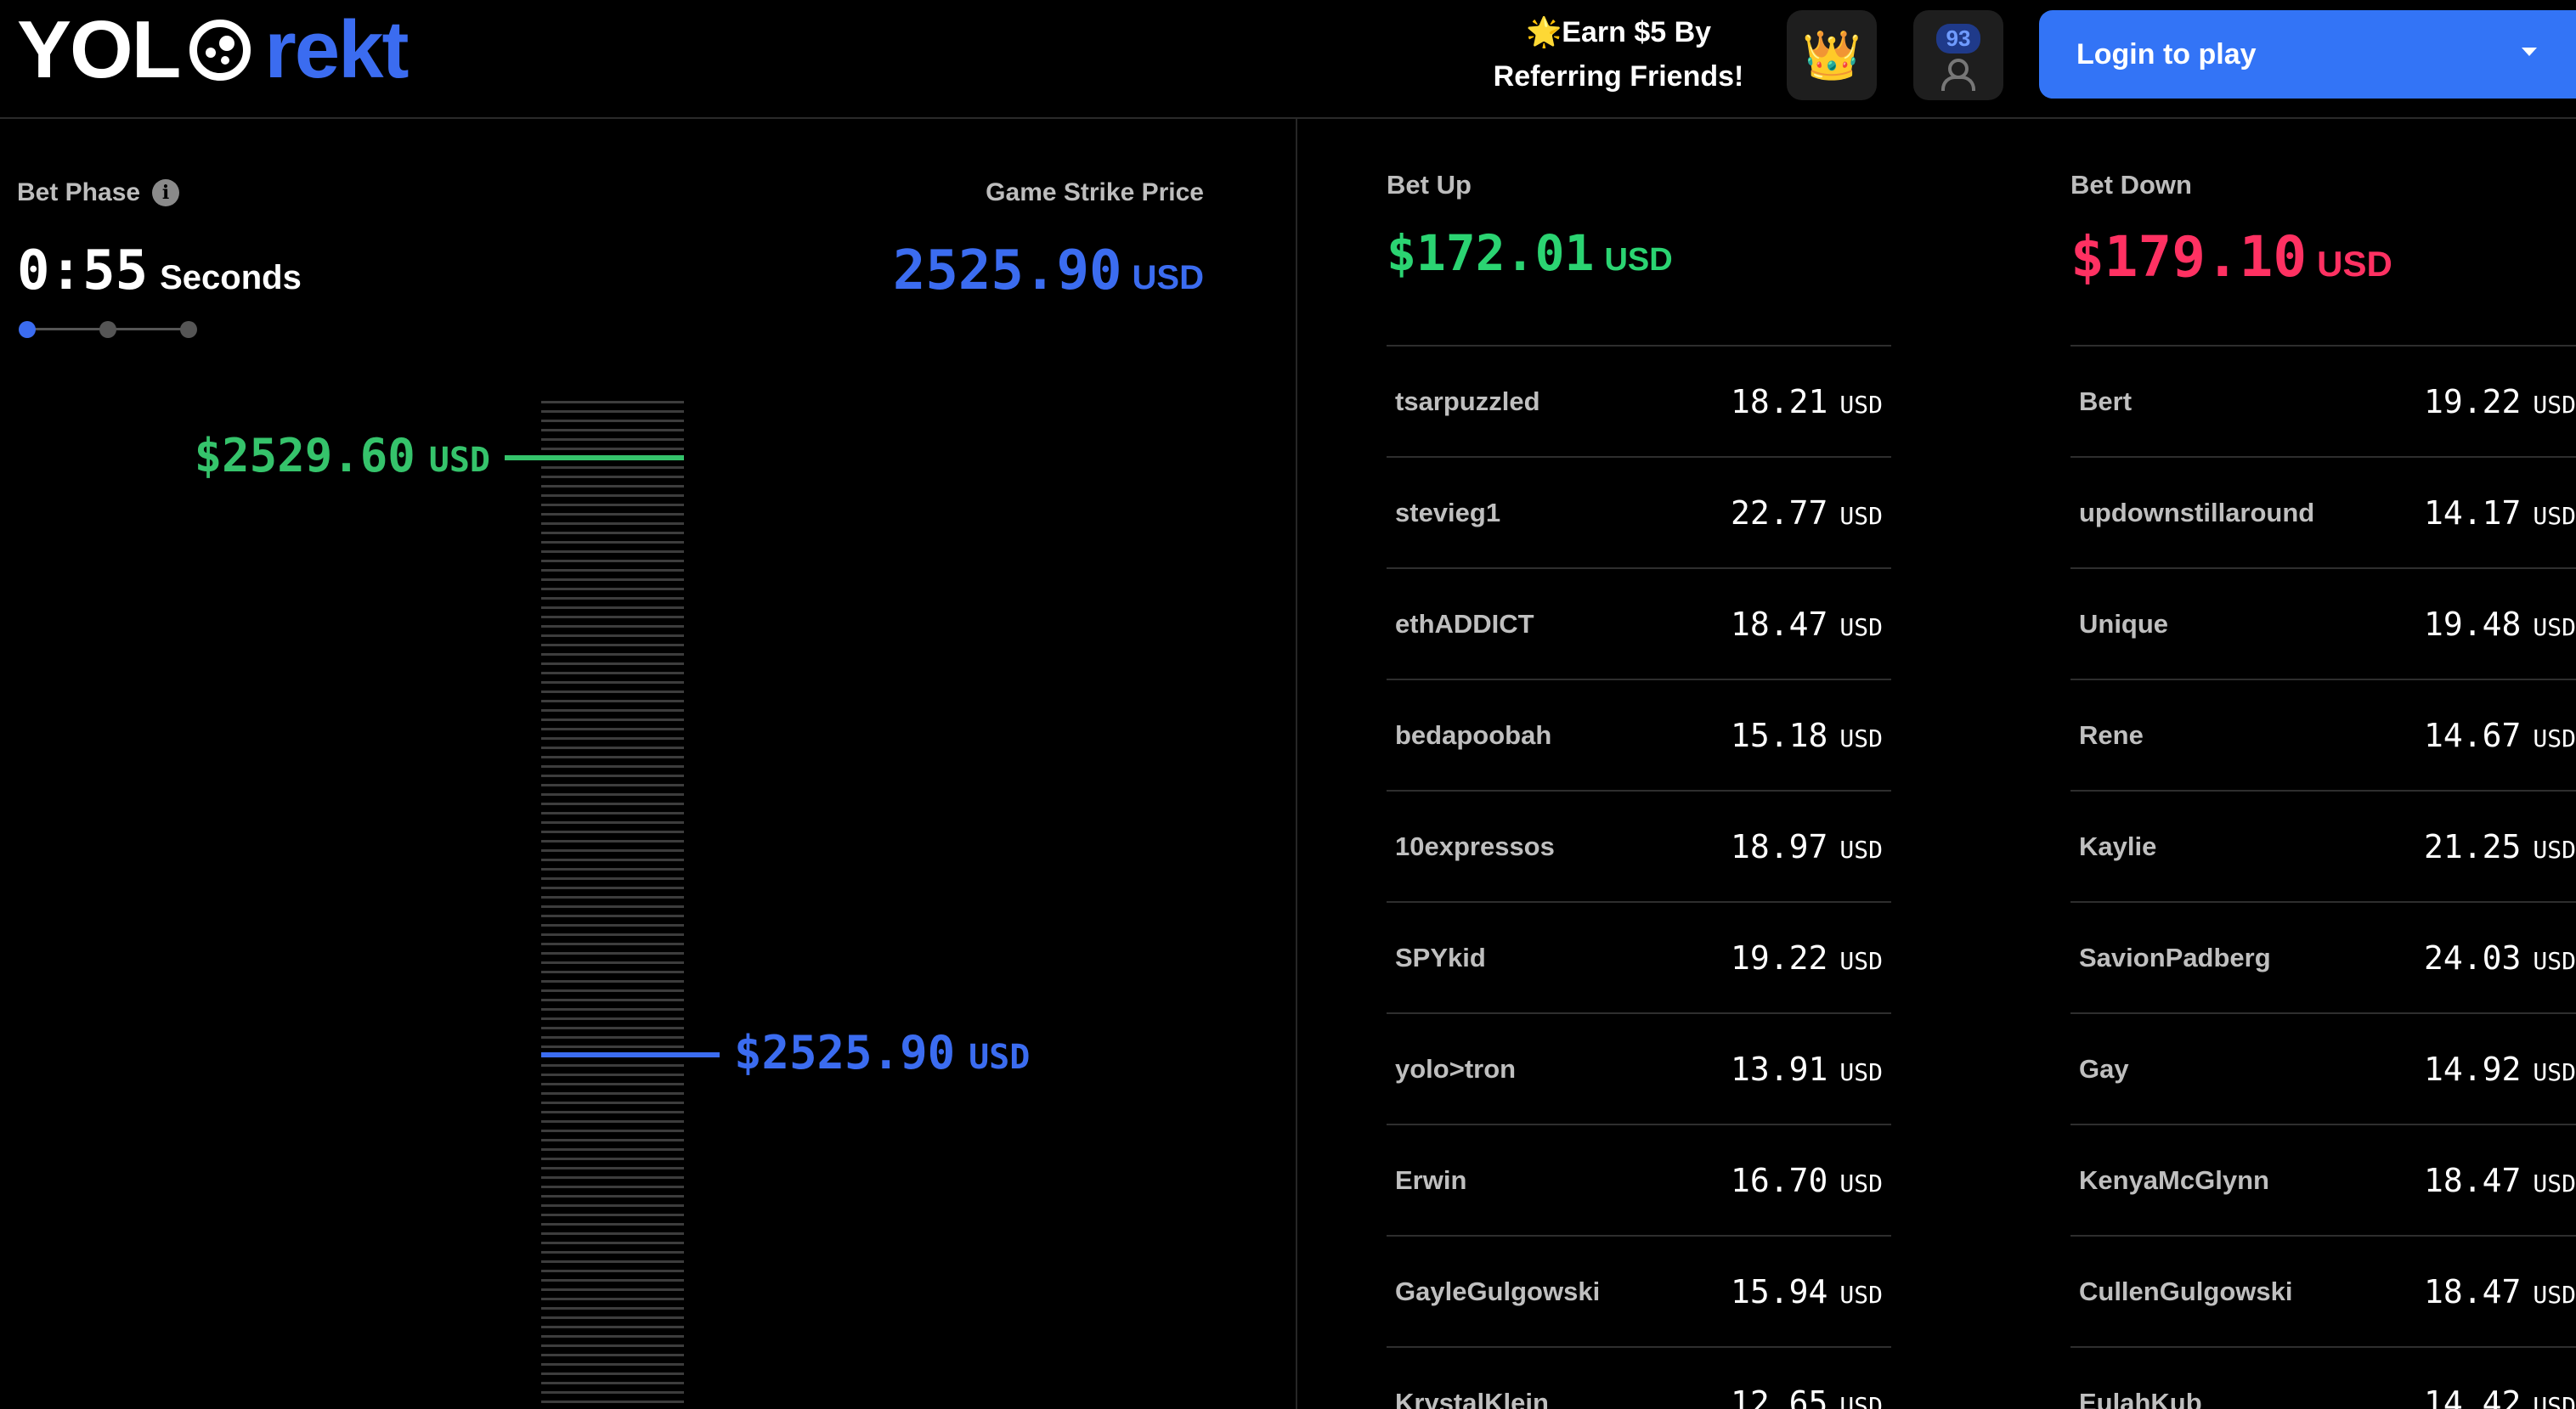 This screenshot has width=2576, height=1409. Describe the element at coordinates (336, 50) in the screenshot. I see `logo-text-right: rekt` at that location.